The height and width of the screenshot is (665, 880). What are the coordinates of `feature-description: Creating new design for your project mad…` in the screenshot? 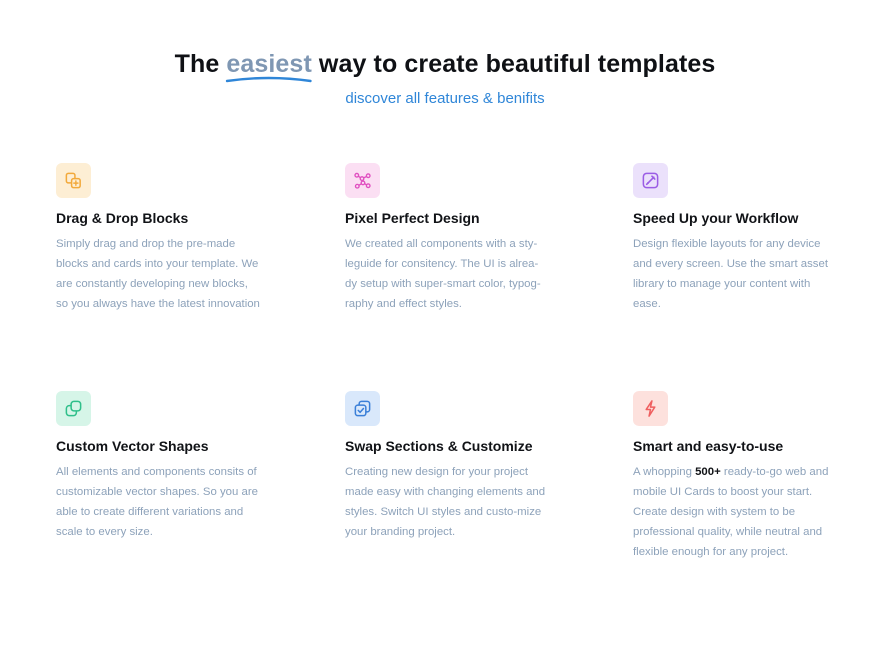 It's located at (445, 502).